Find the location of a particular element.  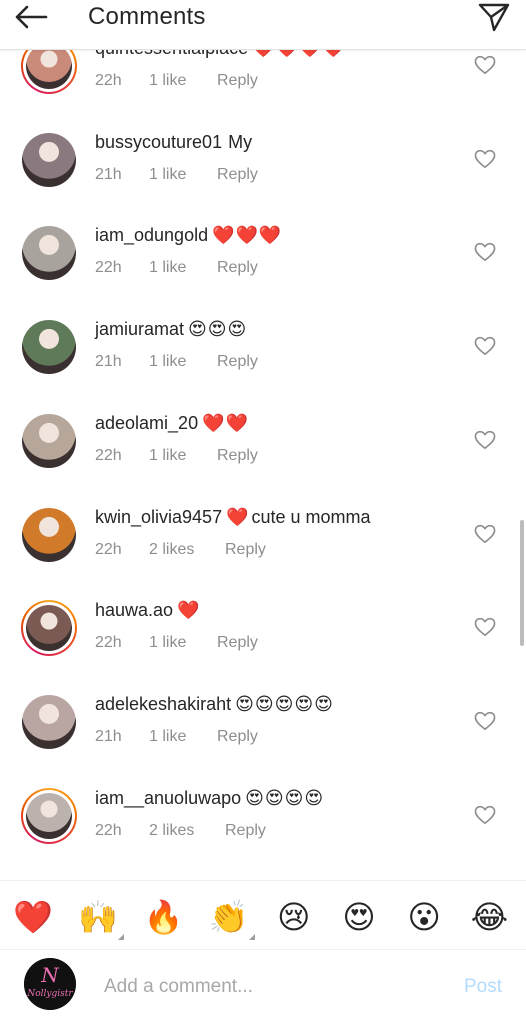

comment-row: iam__anuoluwapo 😍😍😍😍 22h 2 likes Reply is located at coordinates (263, 815).